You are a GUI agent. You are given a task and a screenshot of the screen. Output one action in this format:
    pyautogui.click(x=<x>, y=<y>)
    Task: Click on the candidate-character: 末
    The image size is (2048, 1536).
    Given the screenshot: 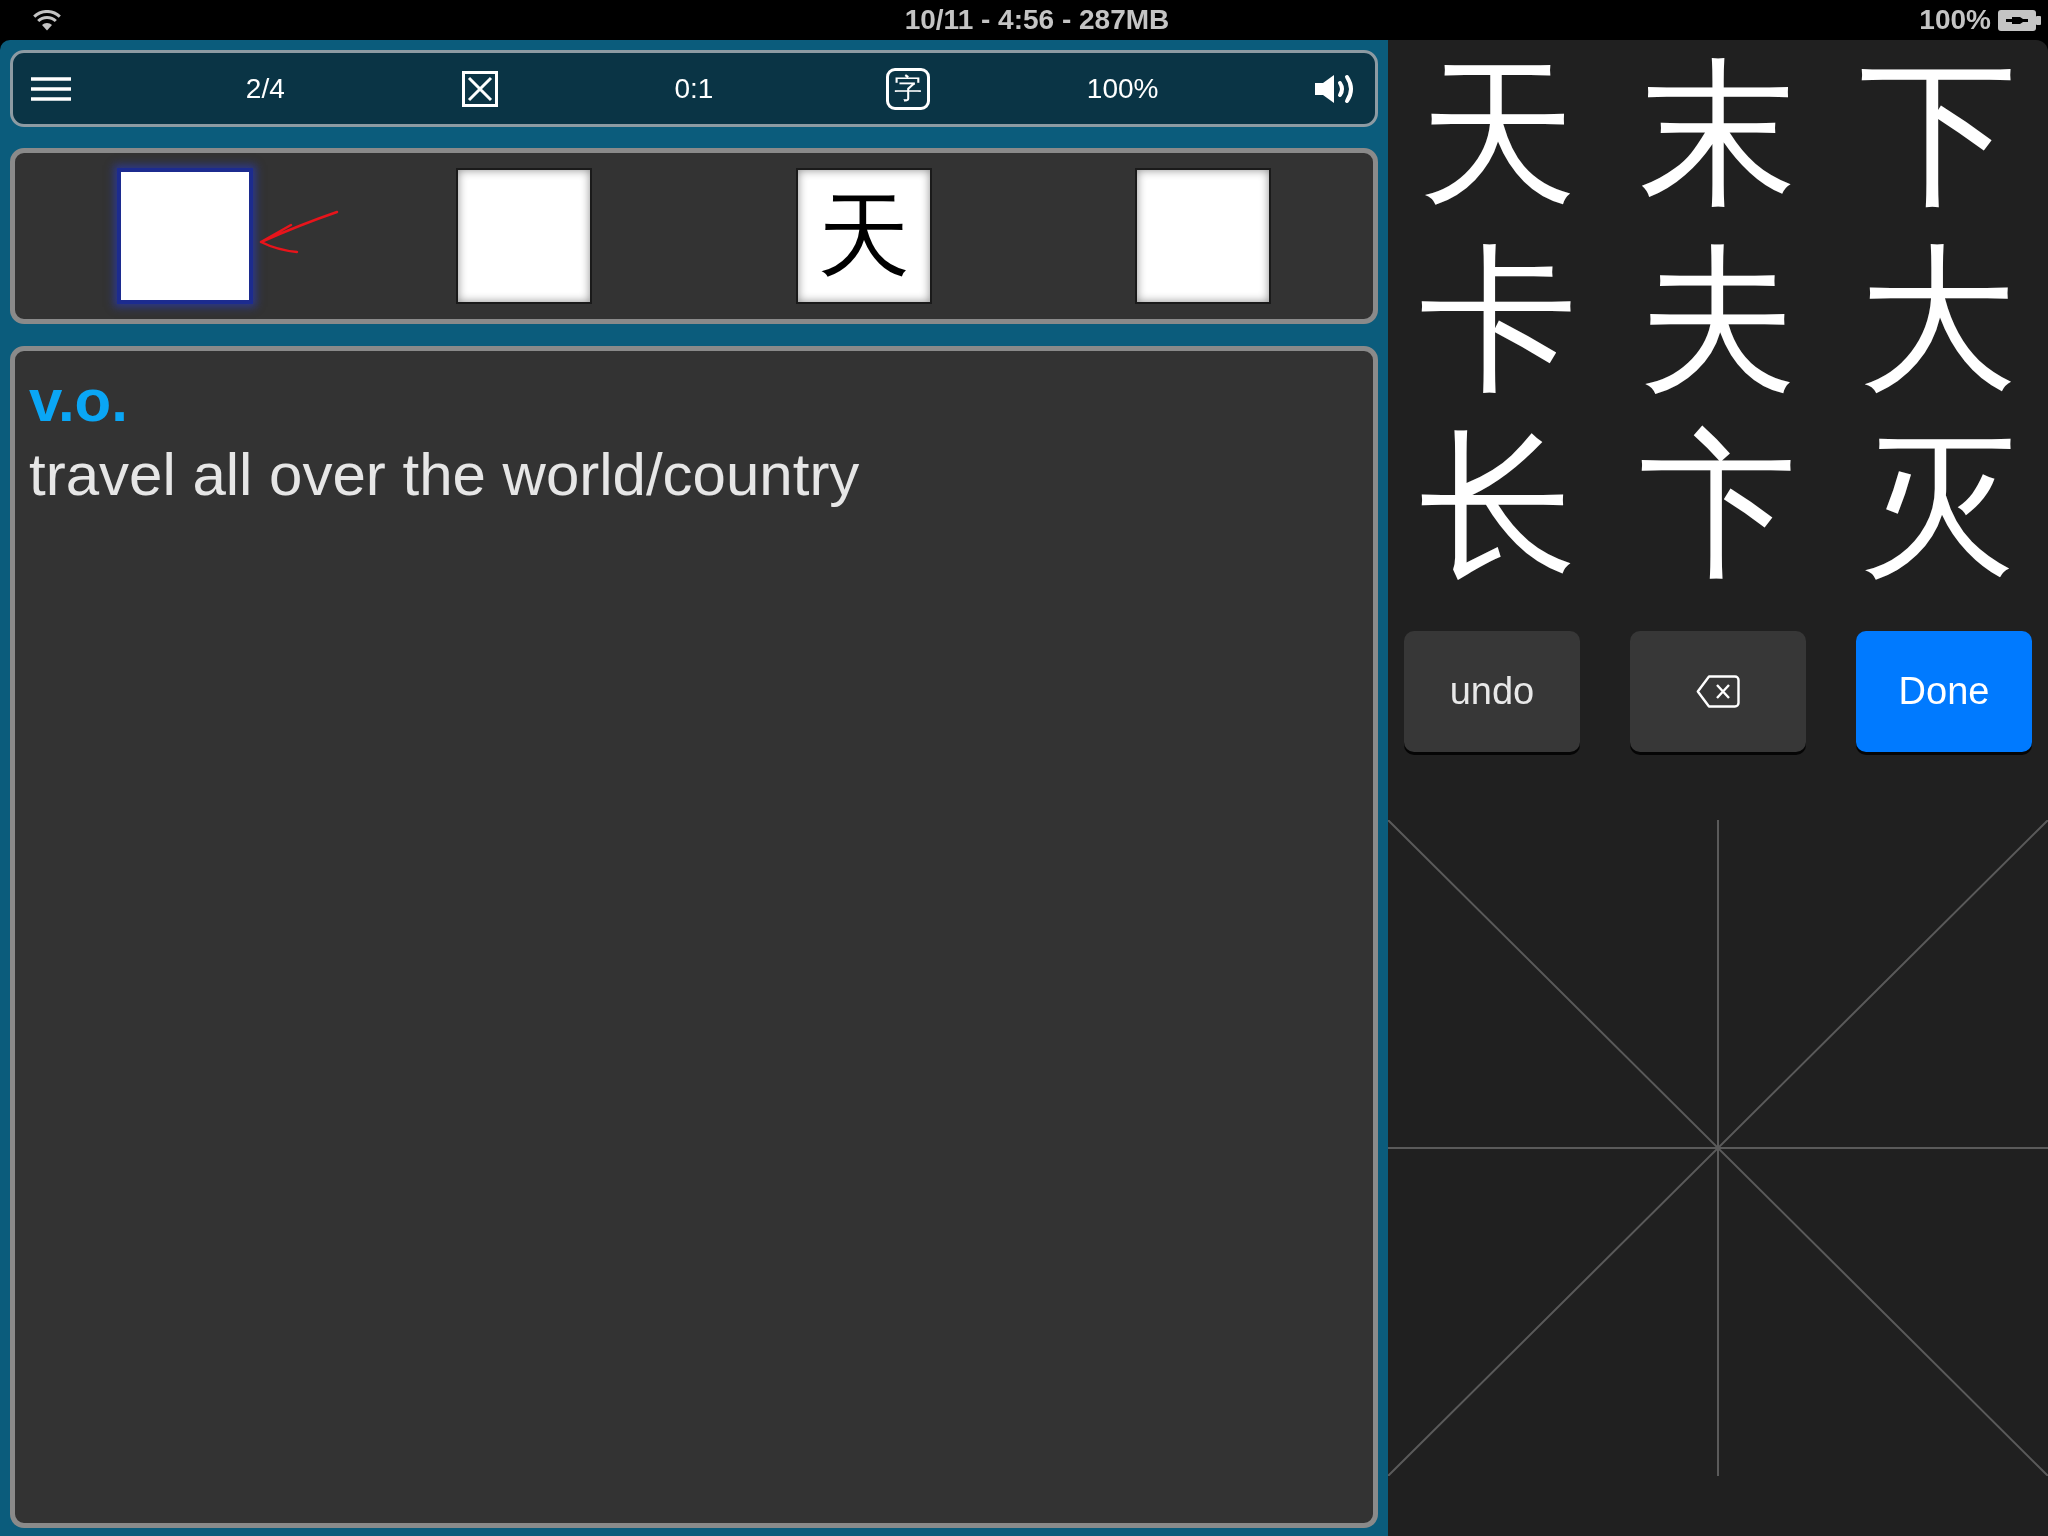 What is the action you would take?
    pyautogui.click(x=1718, y=133)
    